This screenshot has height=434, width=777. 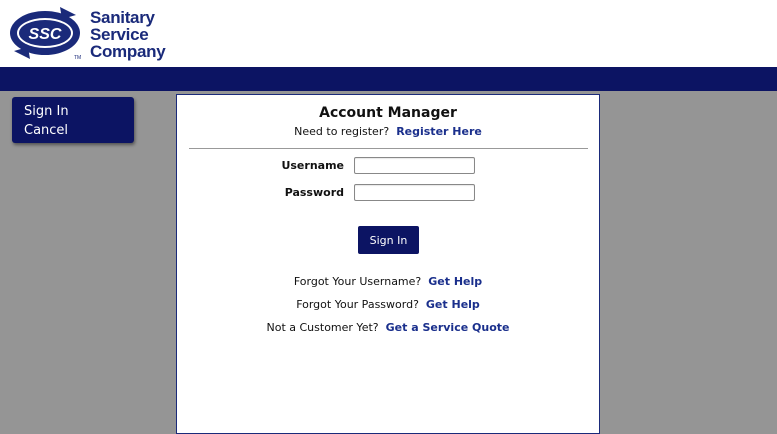 I want to click on password-label: Password, so click(x=314, y=192).